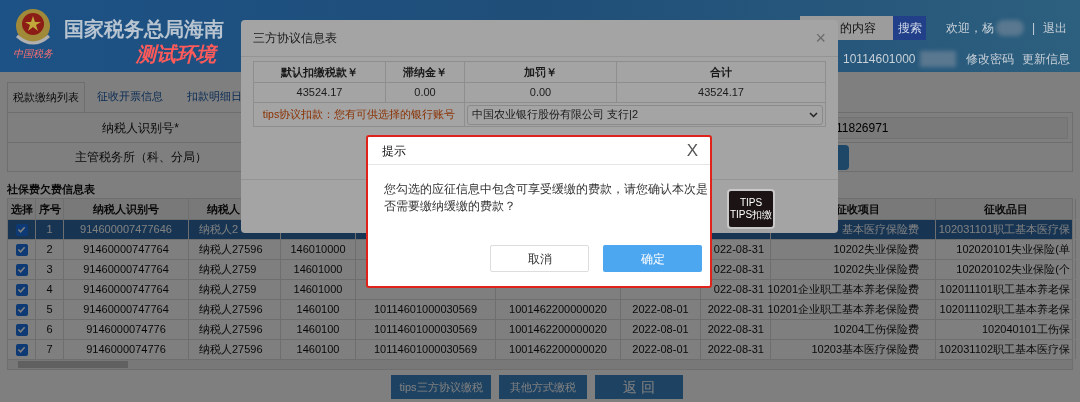 Image resolution: width=1080 pixels, height=402 pixels. I want to click on table-cell-text: 3, so click(49, 270).